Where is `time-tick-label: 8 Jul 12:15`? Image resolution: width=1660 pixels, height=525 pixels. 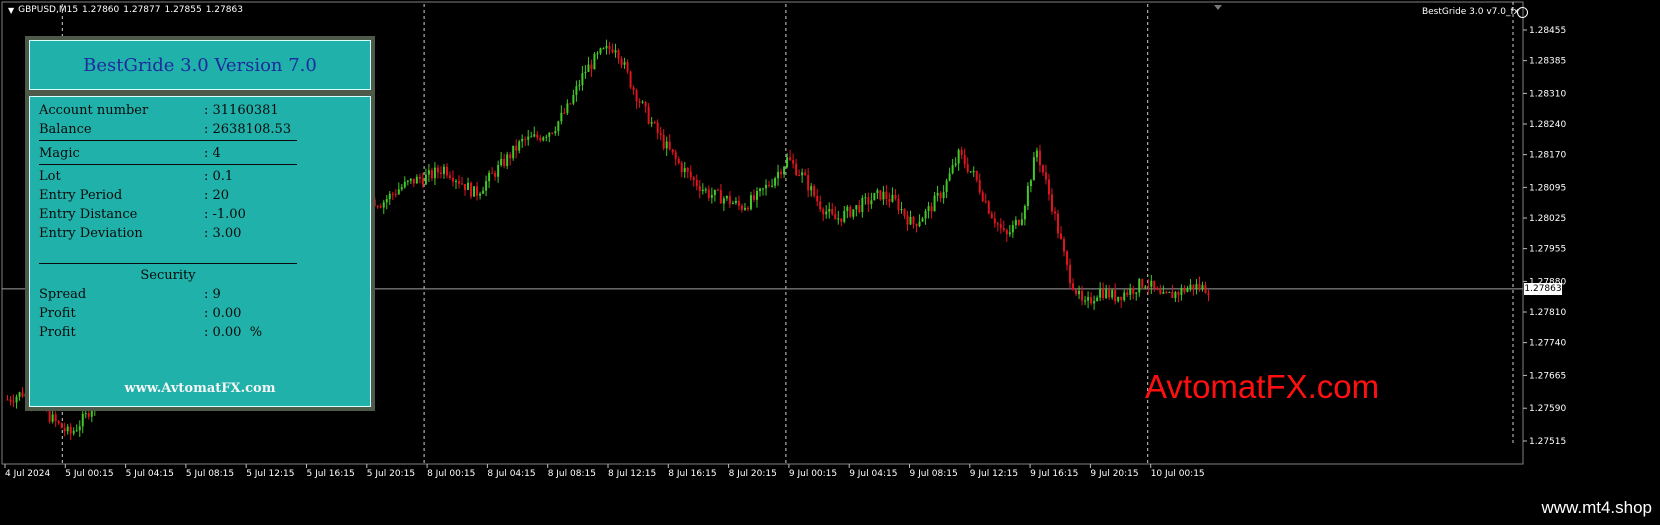
time-tick-label: 8 Jul 12:15 is located at coordinates (632, 474).